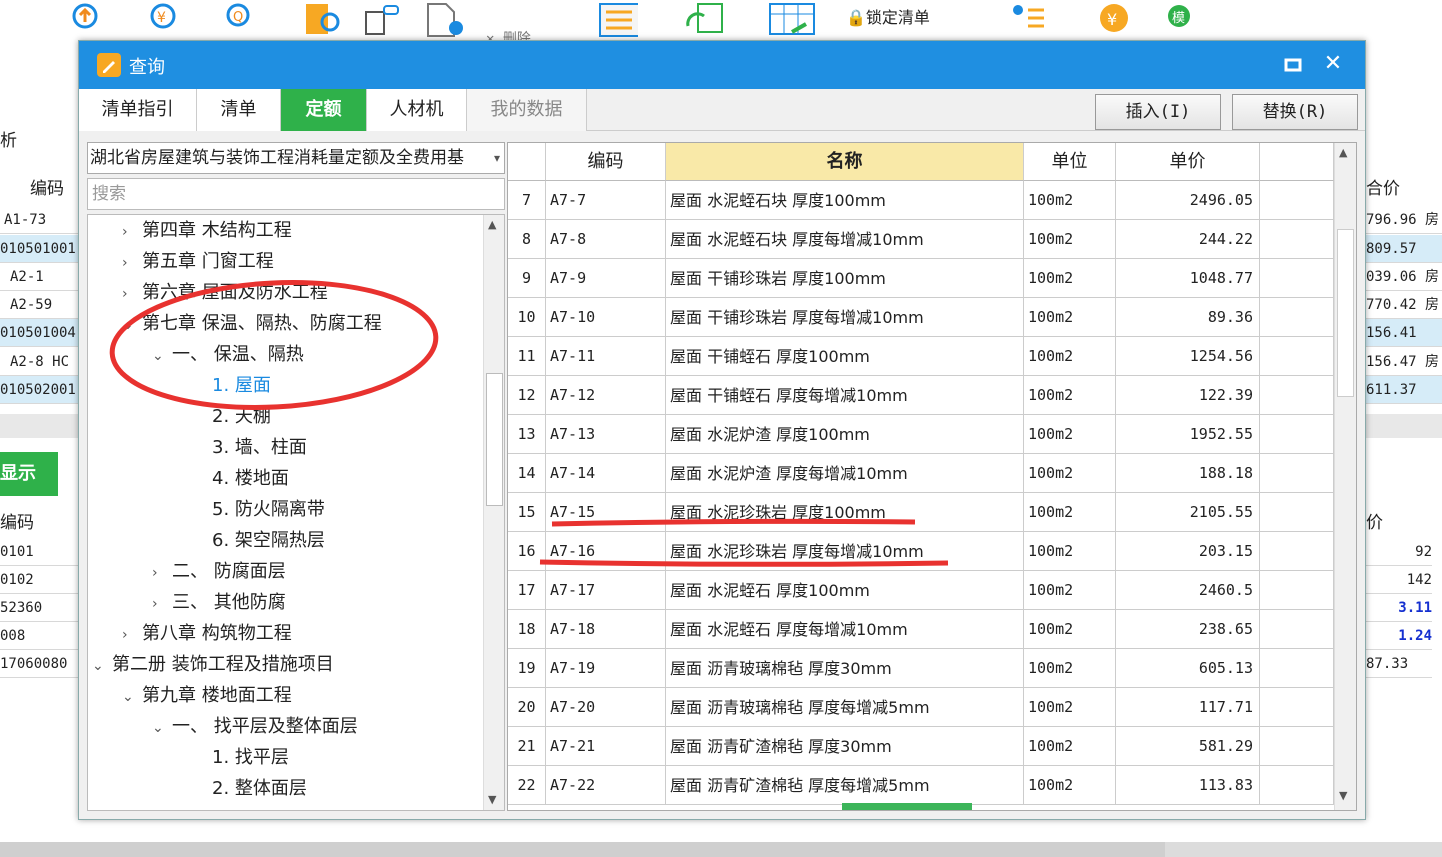  Describe the element at coordinates (39, 390) in the screenshot. I see `bg-row: 010502001` at that location.